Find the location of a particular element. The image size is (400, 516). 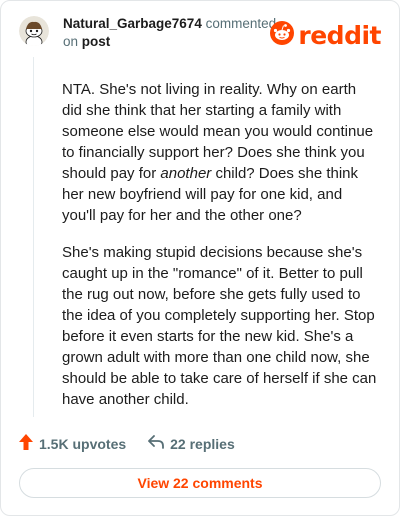

reply-count: 22 replies is located at coordinates (202, 443).